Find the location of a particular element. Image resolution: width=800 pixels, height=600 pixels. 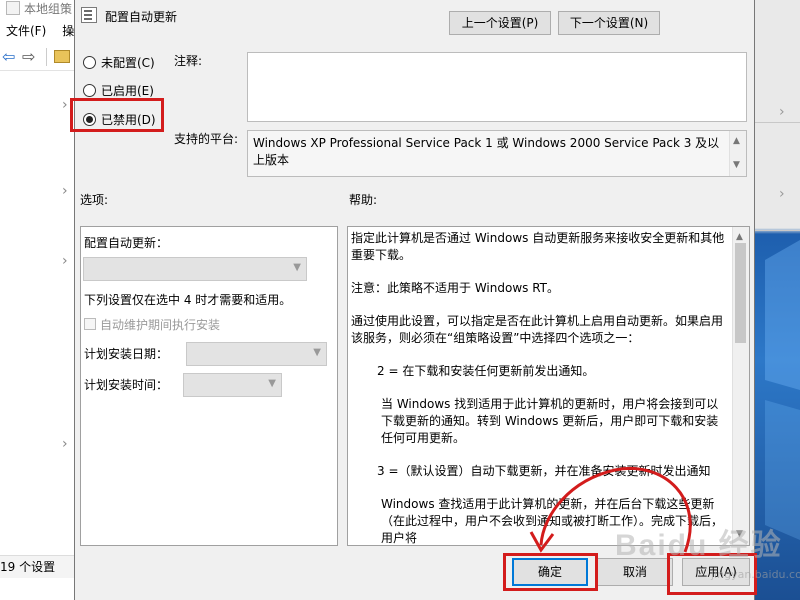

options-note: 下列设置仅在选中 4 时才需要和适用。 is located at coordinates (188, 300).